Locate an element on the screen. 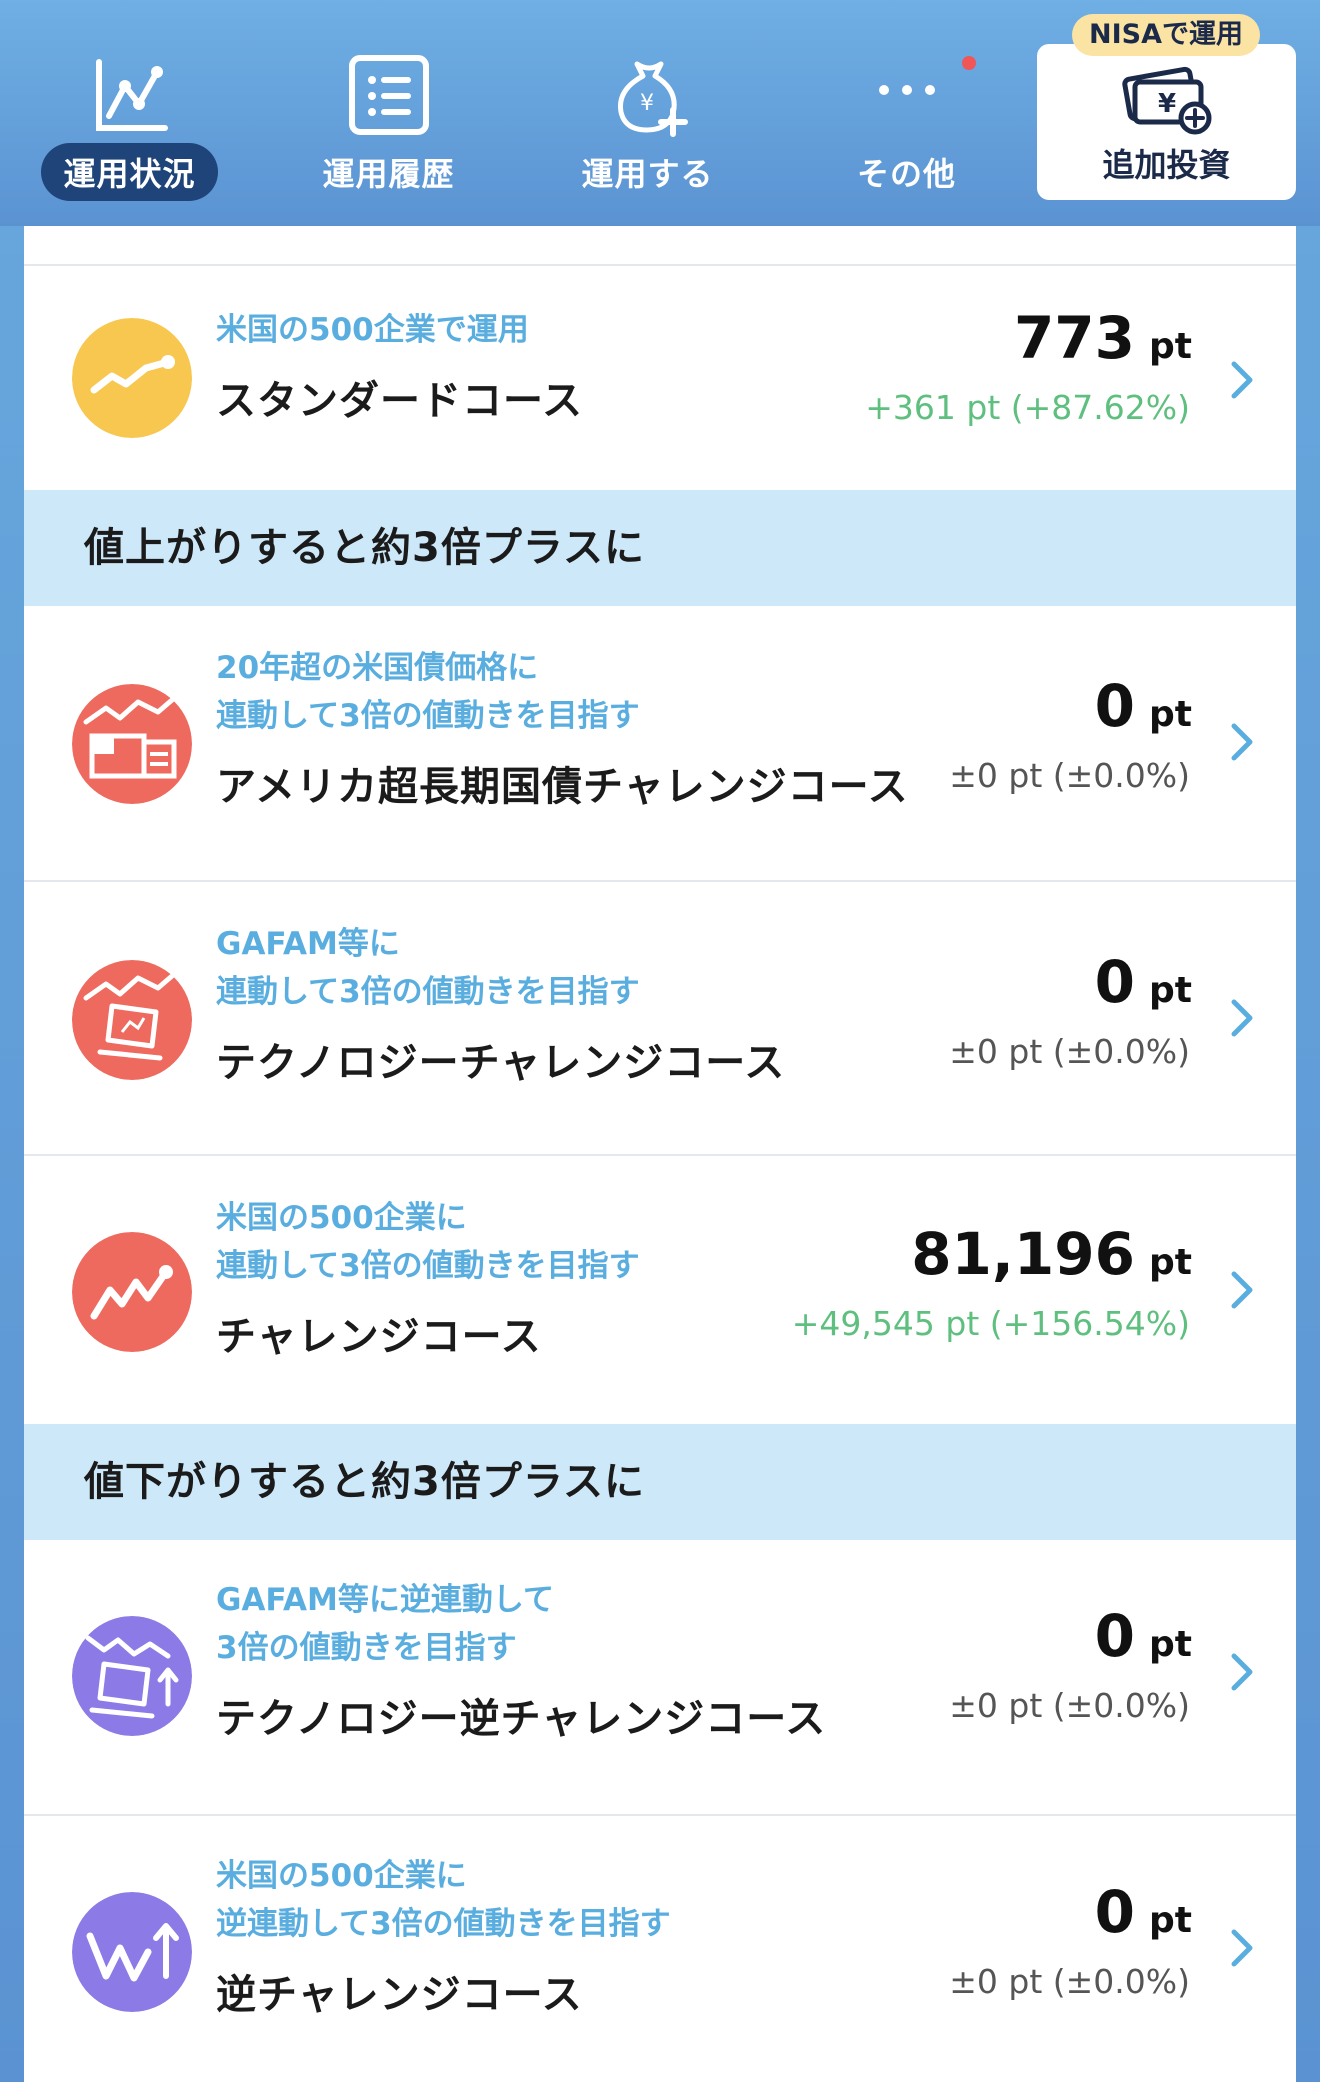 The height and width of the screenshot is (2082, 1320). list-icon is located at coordinates (388, 95).